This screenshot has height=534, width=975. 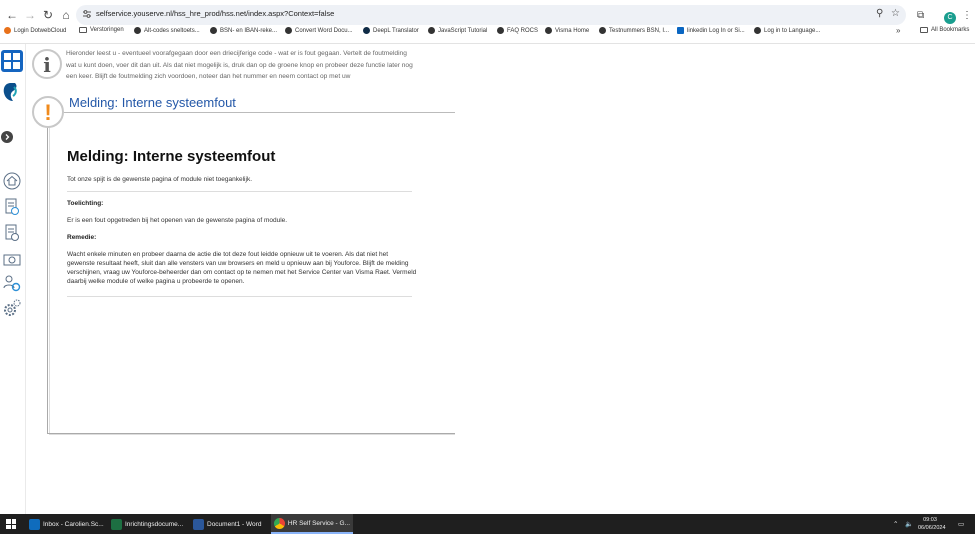 What do you see at coordinates (116, 524) in the screenshot?
I see `excel-icon` at bounding box center [116, 524].